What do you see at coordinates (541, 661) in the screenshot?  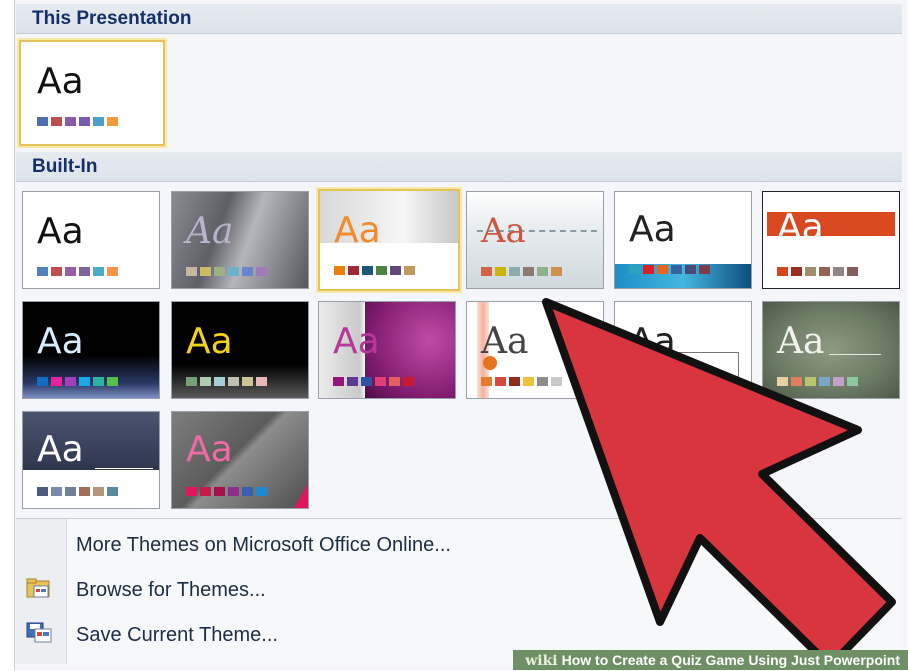 I see `wikihow-logo-text: wiki` at bounding box center [541, 661].